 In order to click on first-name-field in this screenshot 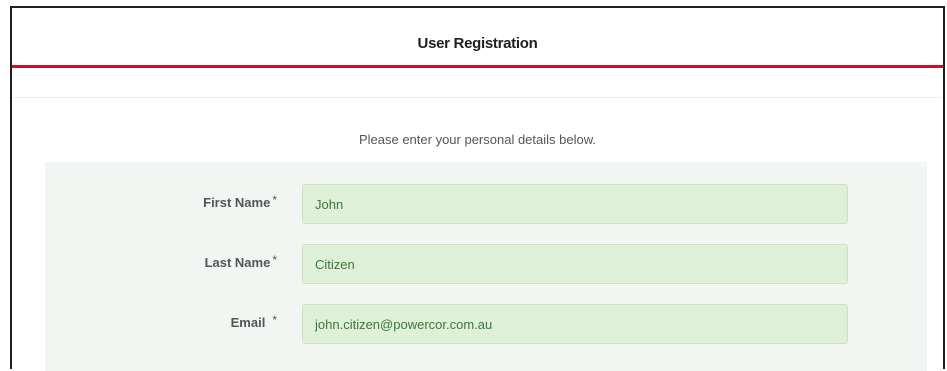, I will do `click(575, 204)`.